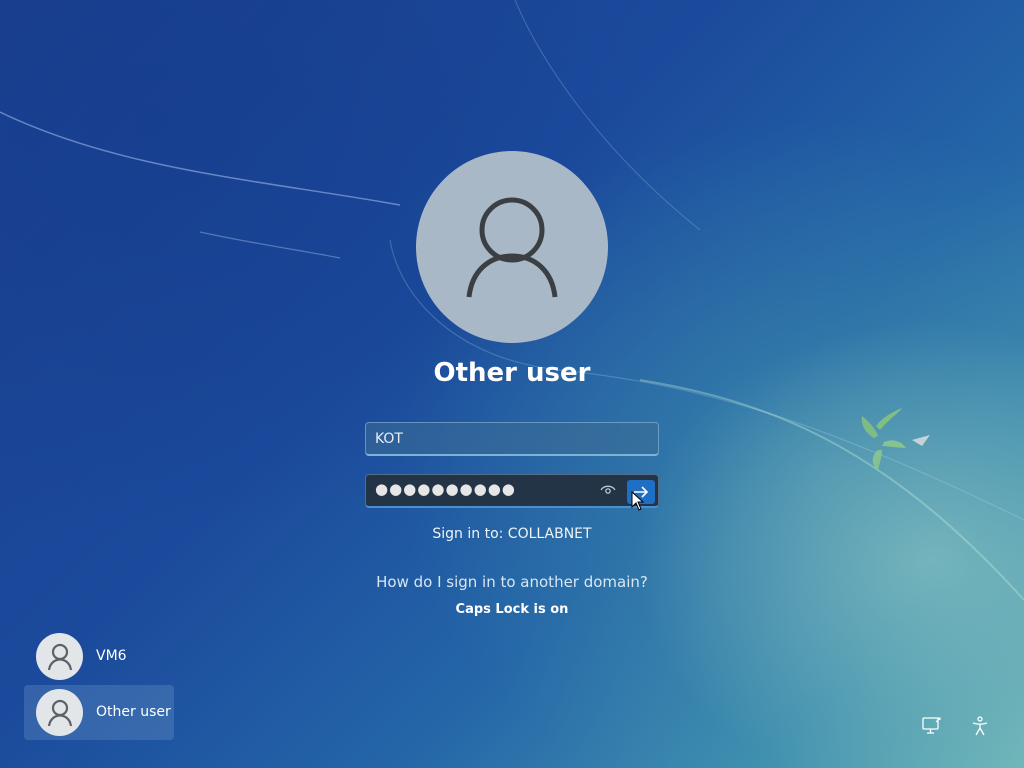  I want to click on username-field: KOT, so click(512, 439).